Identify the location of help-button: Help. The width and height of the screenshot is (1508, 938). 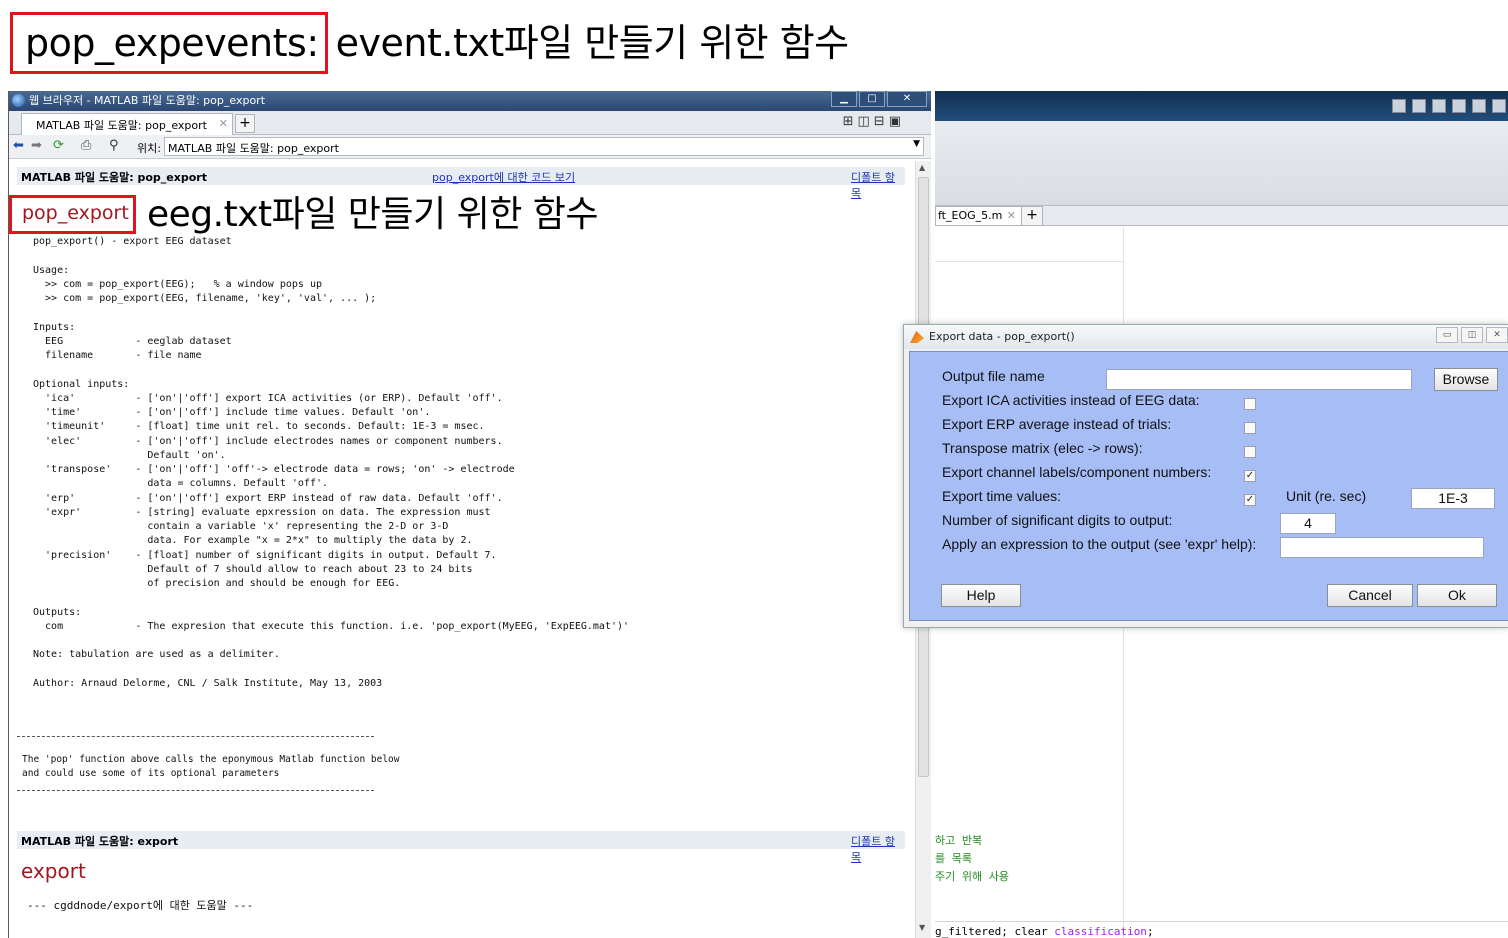
(981, 595).